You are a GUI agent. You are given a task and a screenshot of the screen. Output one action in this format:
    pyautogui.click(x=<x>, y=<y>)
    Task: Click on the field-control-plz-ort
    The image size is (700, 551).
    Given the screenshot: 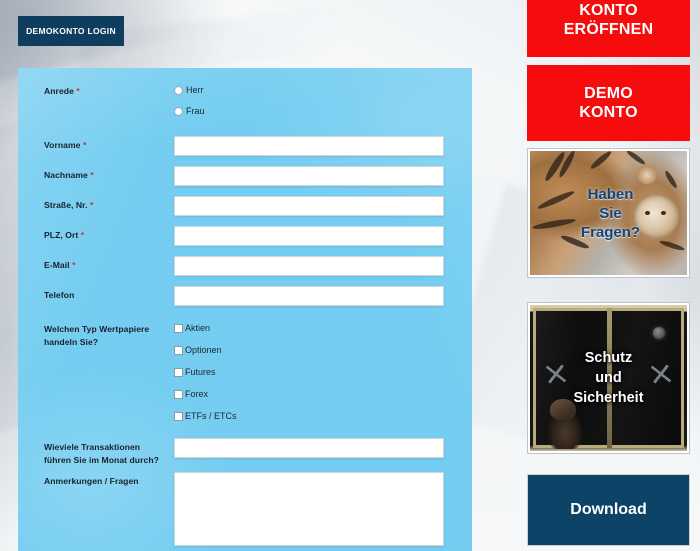 What is the action you would take?
    pyautogui.click(x=323, y=236)
    